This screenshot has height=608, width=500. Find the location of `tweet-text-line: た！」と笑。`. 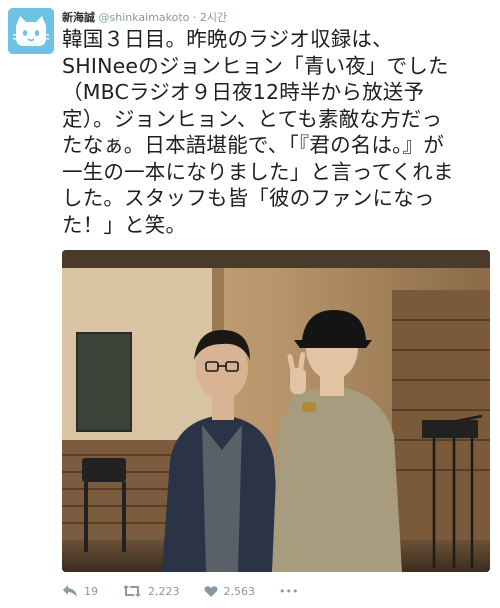

tweet-text-line: た！」と笑。 is located at coordinates (124, 224).